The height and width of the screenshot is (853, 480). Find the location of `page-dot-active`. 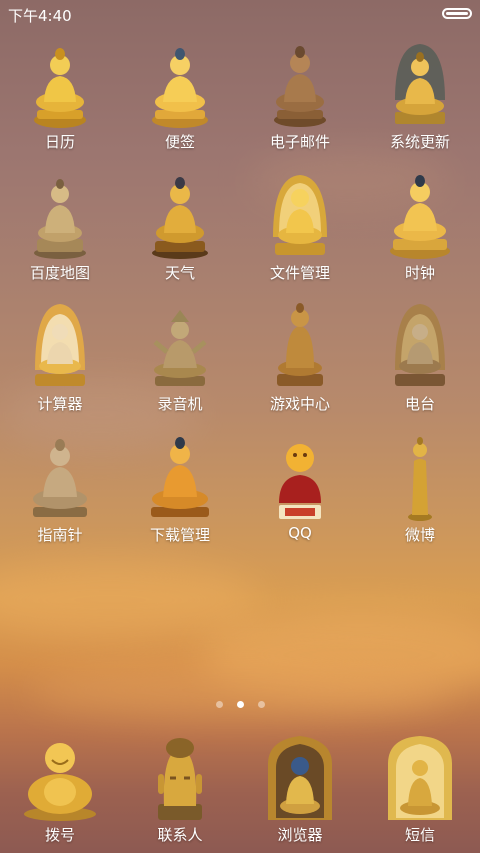

page-dot-active is located at coordinates (240, 704).